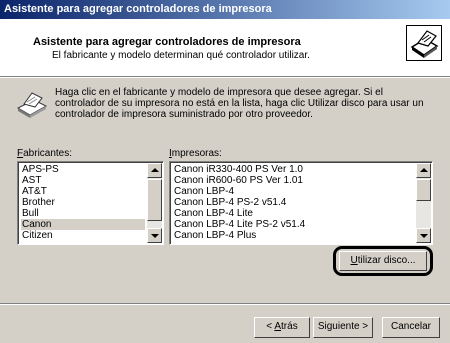  I want to click on printers-label: Impresoras:, so click(195, 153).